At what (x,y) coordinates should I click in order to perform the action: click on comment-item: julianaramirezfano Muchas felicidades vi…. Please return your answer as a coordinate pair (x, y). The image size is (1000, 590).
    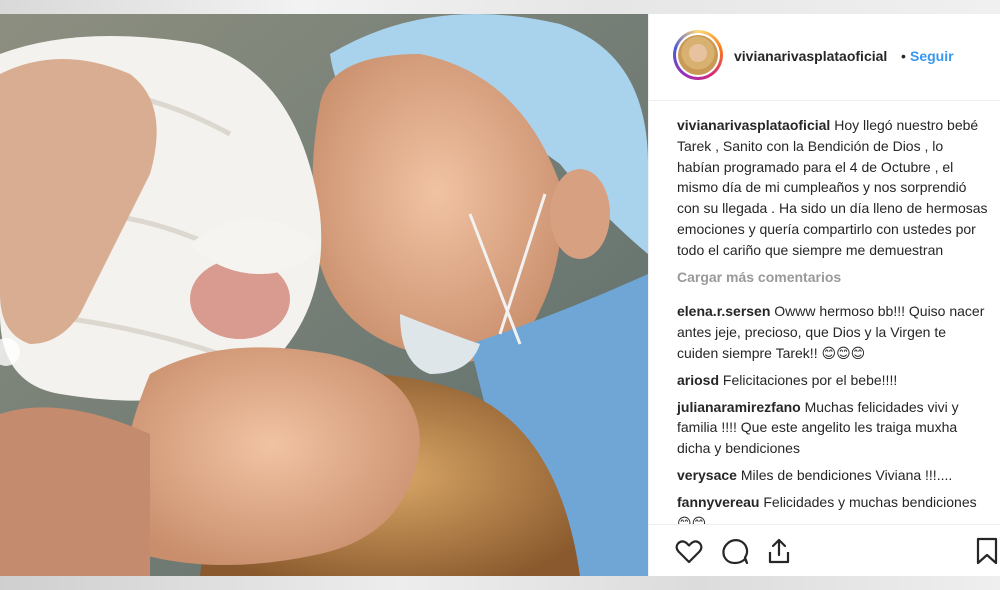
    Looking at the image, I should click on (833, 428).